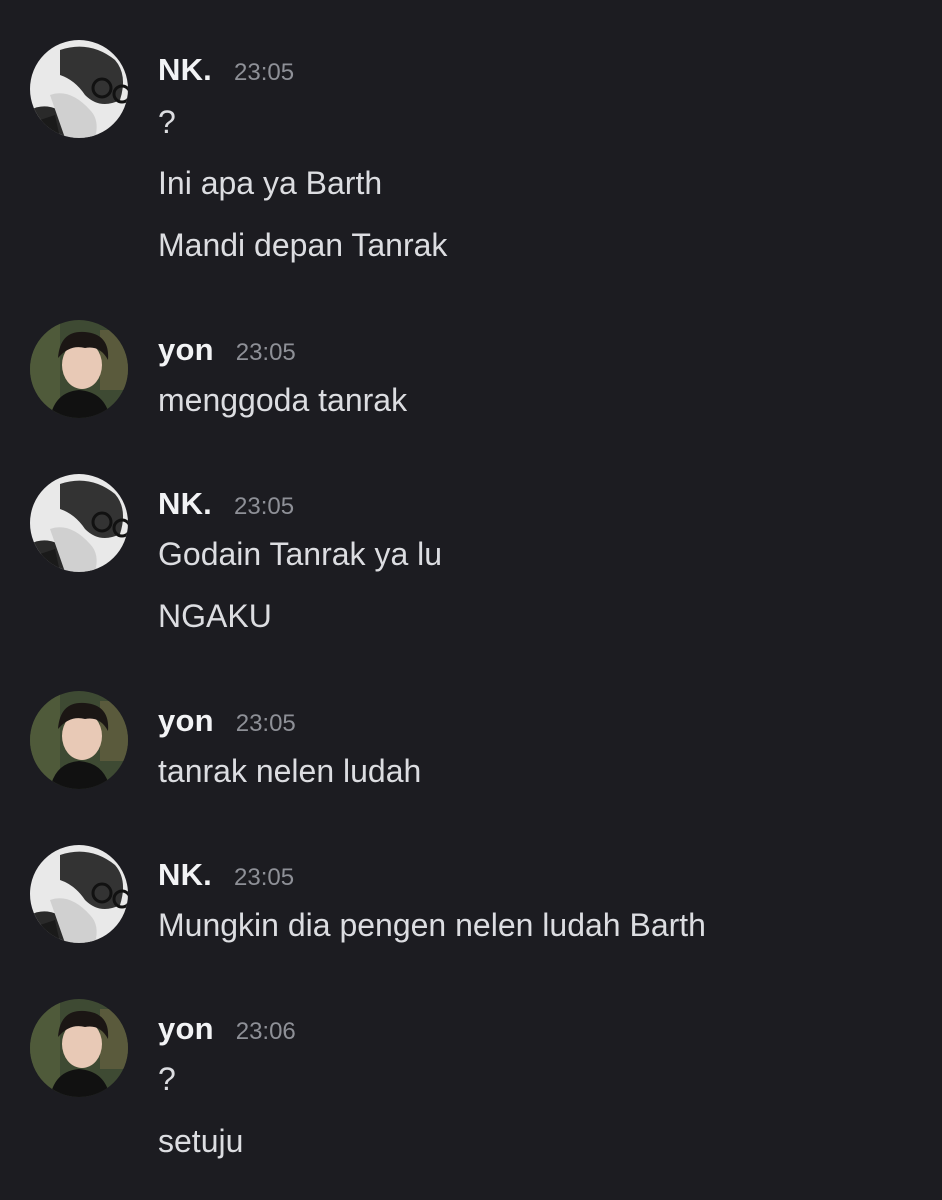 Image resolution: width=942 pixels, height=1200 pixels. Describe the element at coordinates (265, 1031) in the screenshot. I see `timestamp: 23:06` at that location.